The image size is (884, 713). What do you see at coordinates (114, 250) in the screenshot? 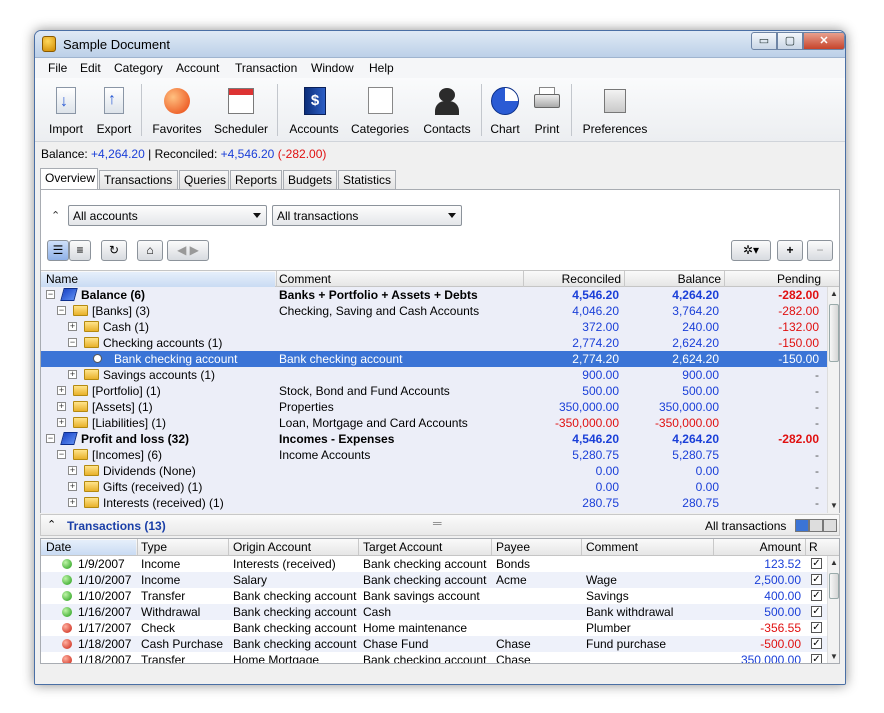
I see `refresh-button: ↻` at bounding box center [114, 250].